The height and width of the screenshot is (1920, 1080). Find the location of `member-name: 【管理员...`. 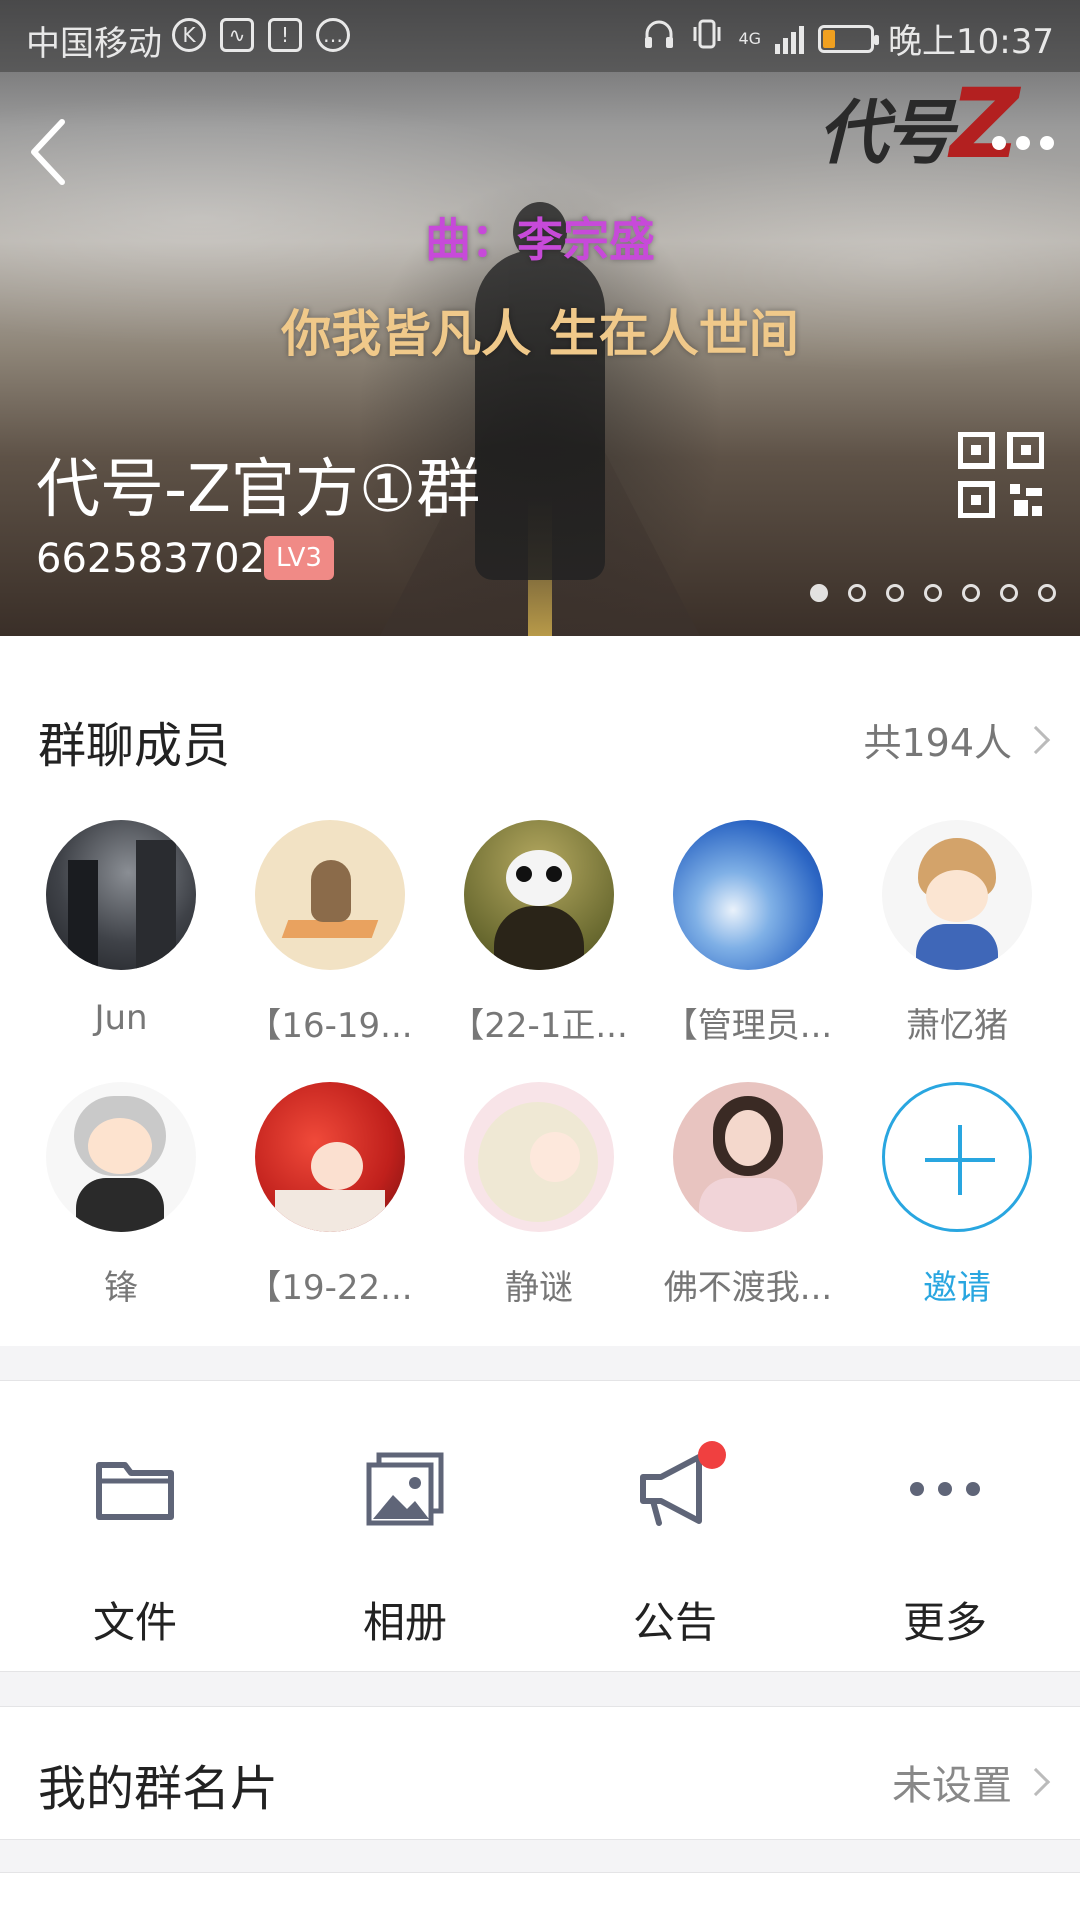

member-name: 【管理员... is located at coordinates (748, 1026).